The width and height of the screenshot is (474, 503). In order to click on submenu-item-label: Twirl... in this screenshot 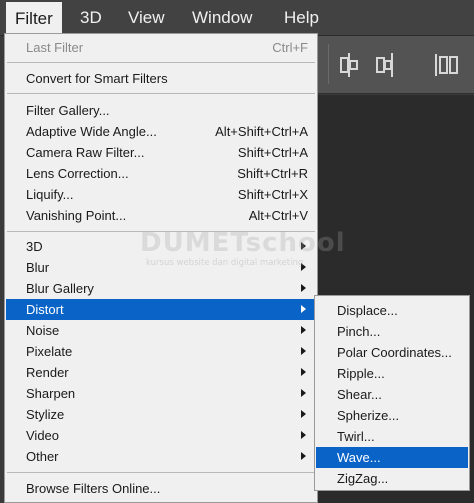, I will do `click(356, 436)`.